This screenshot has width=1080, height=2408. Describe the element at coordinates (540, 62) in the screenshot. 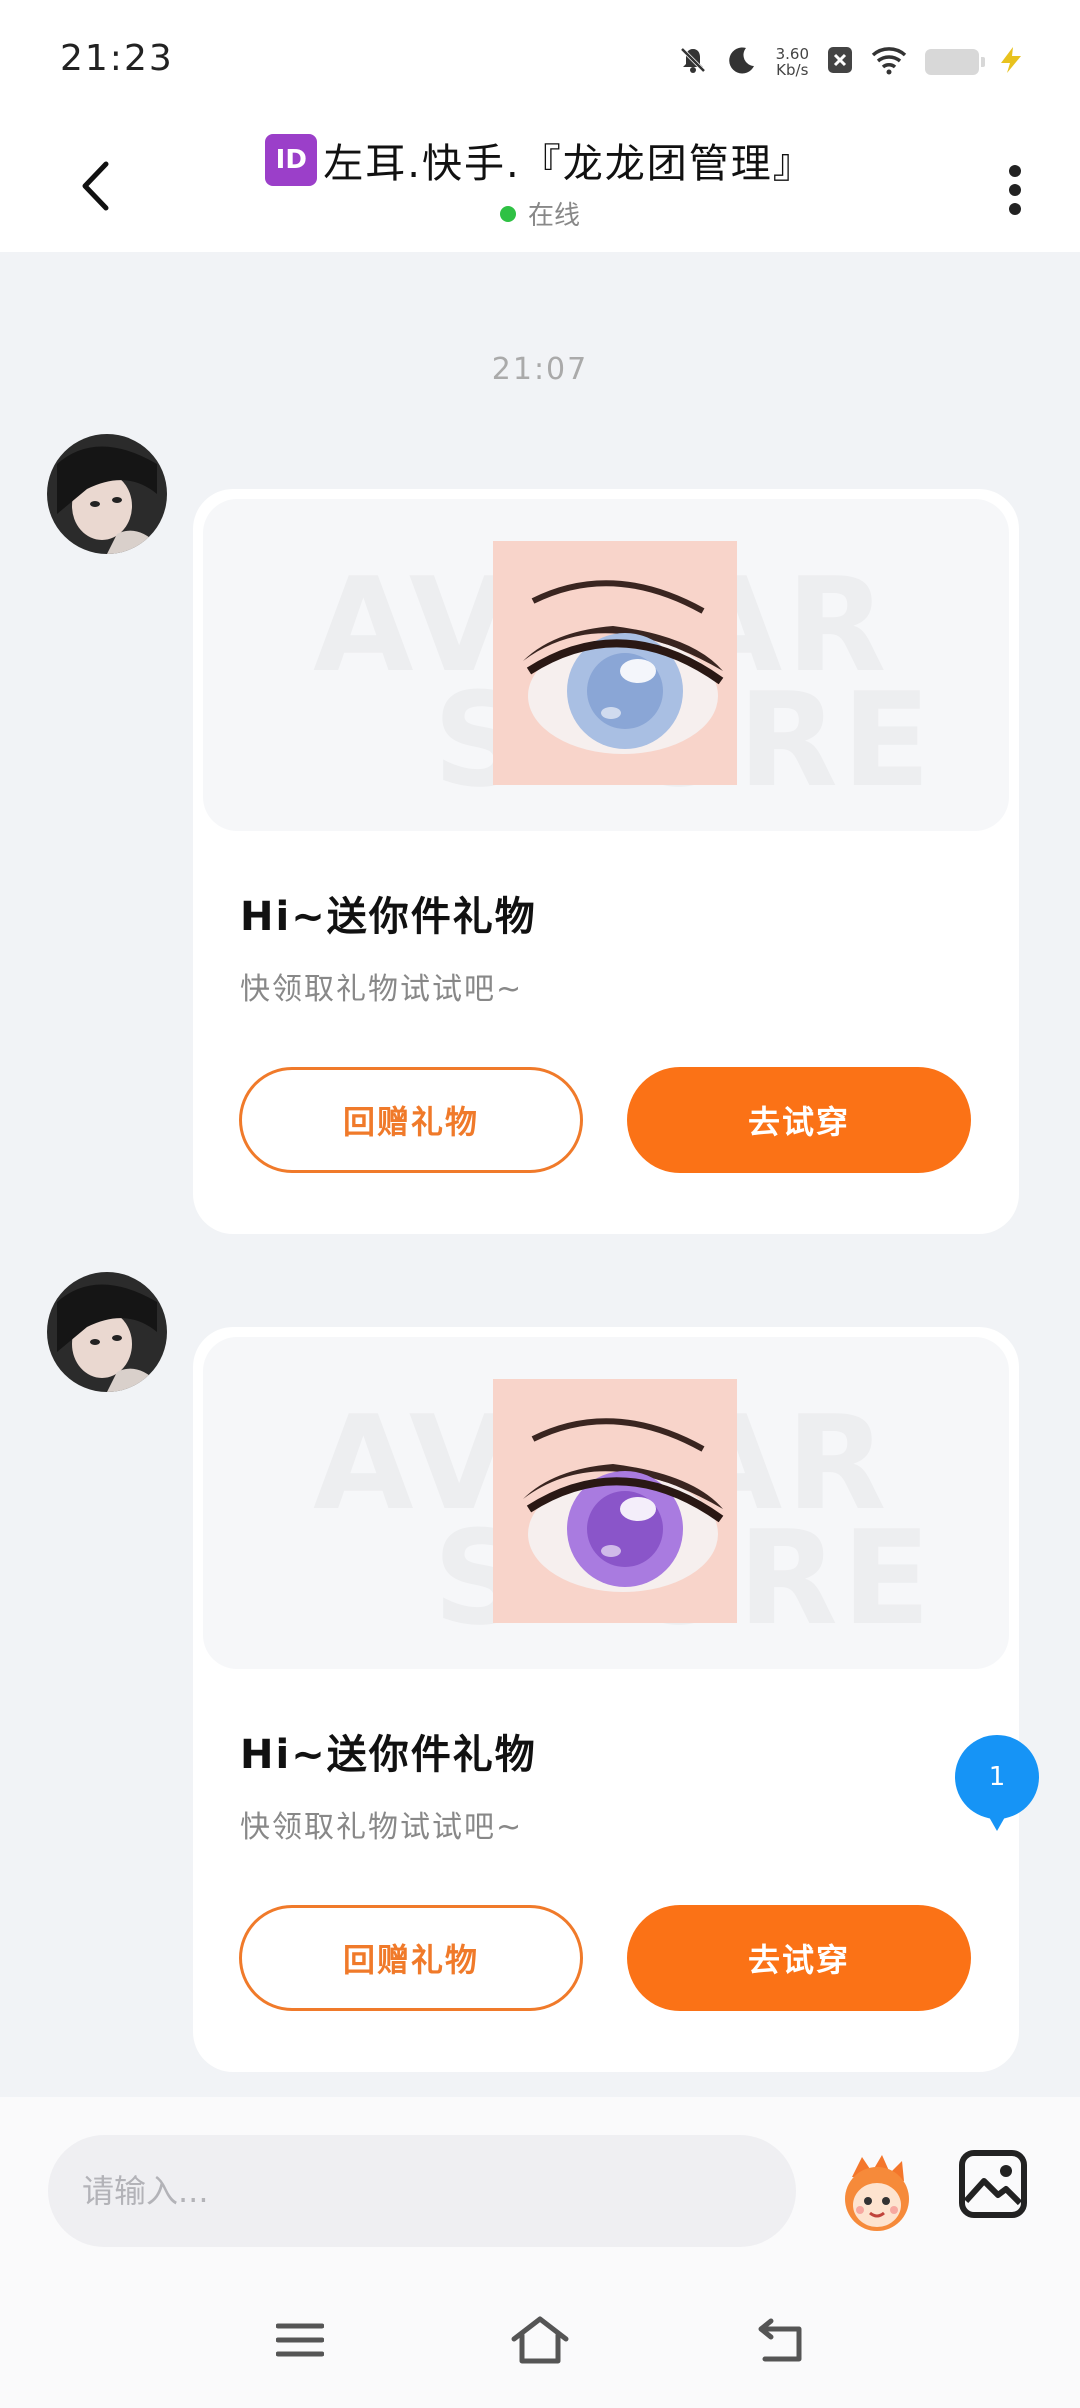

I see `status-bar: 21:23 3.60 Kb/s` at that location.